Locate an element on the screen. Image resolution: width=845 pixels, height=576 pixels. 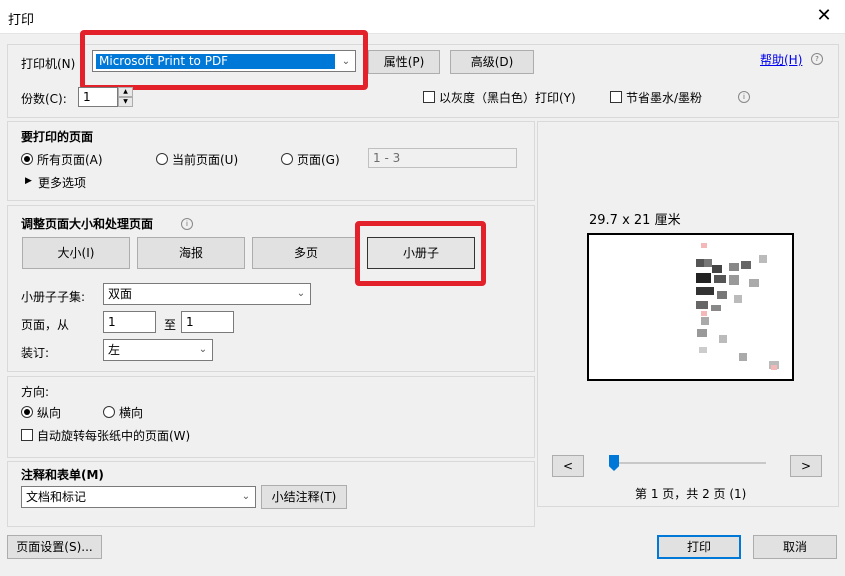
grayscale-label: 以灰度（黑白色）打印(Y) is located at coordinates (507, 98).